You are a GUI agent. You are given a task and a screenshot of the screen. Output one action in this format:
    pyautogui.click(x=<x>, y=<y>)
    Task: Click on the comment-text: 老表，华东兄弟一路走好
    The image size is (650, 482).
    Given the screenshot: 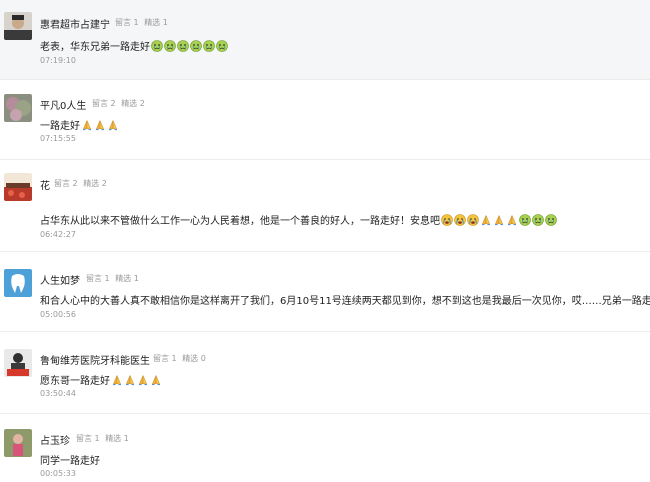 What is the action you would take?
    pyautogui.click(x=134, y=46)
    